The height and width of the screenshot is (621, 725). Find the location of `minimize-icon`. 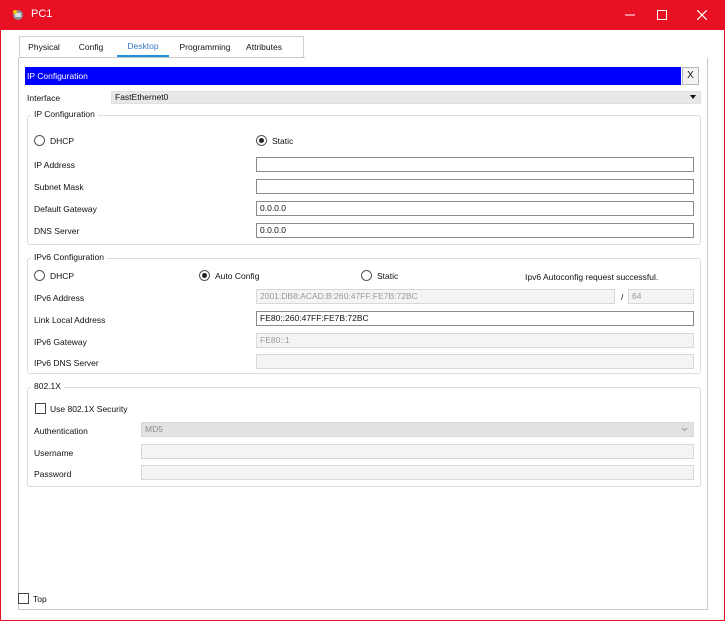

minimize-icon is located at coordinates (630, 15).